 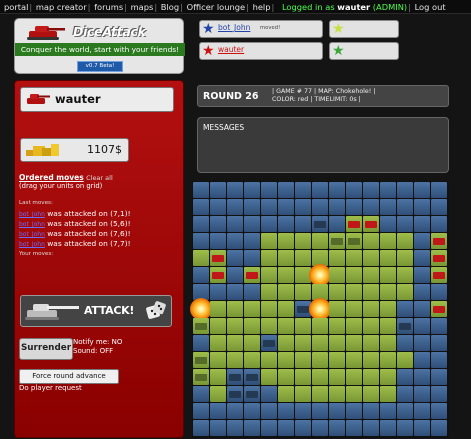 I want to click on nav-maps: maps, so click(x=142, y=7).